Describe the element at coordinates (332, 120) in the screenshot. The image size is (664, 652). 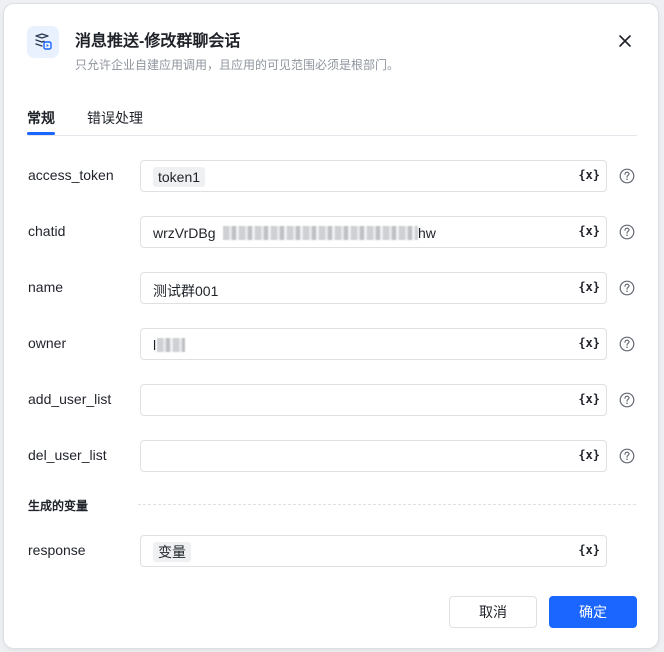
I see `tab-bar: 常规 错误处理` at that location.